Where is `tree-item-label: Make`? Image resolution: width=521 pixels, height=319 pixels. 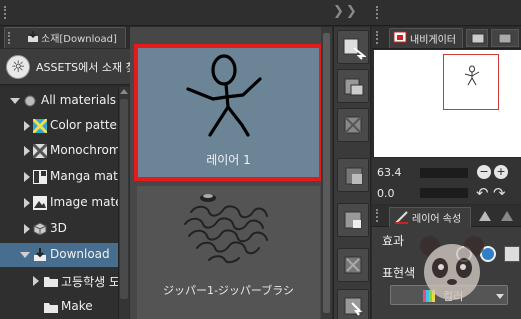 tree-item-label: Make is located at coordinates (77, 306).